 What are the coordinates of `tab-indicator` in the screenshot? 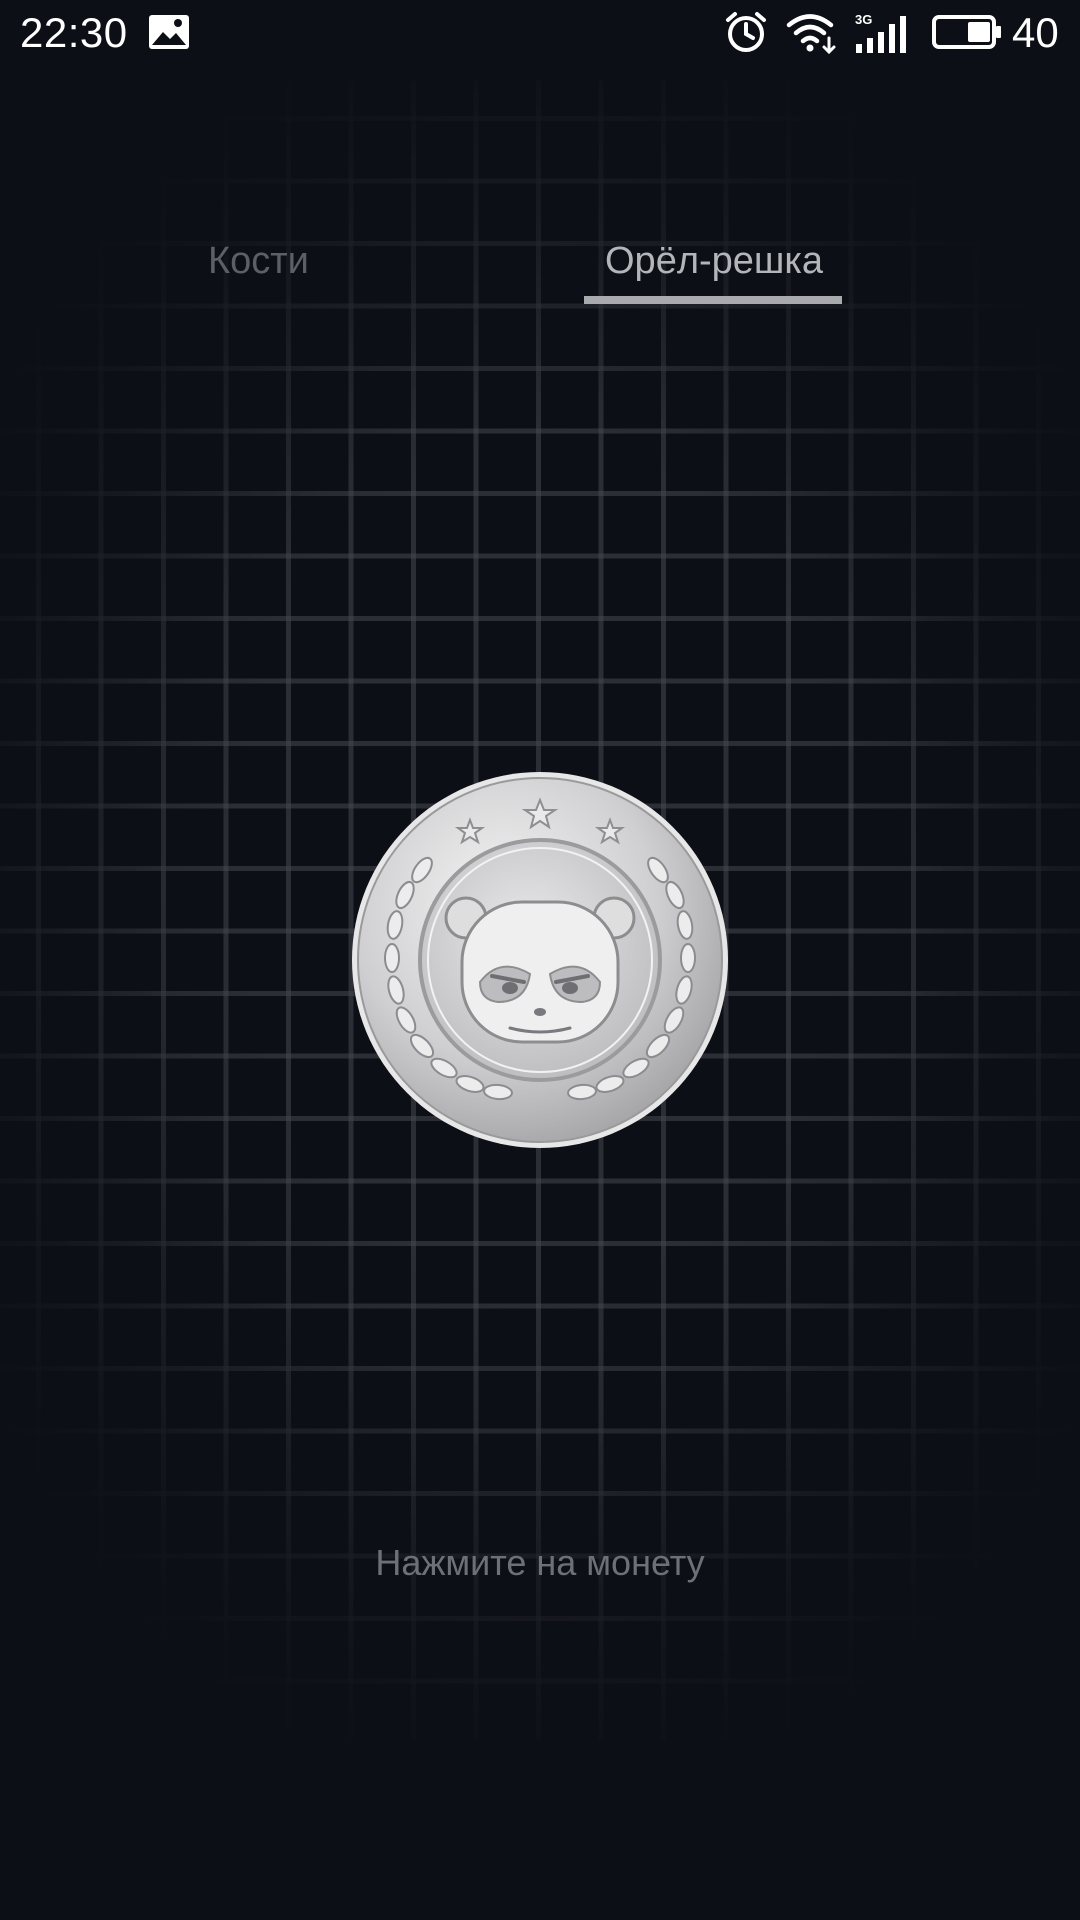 It's located at (713, 300).